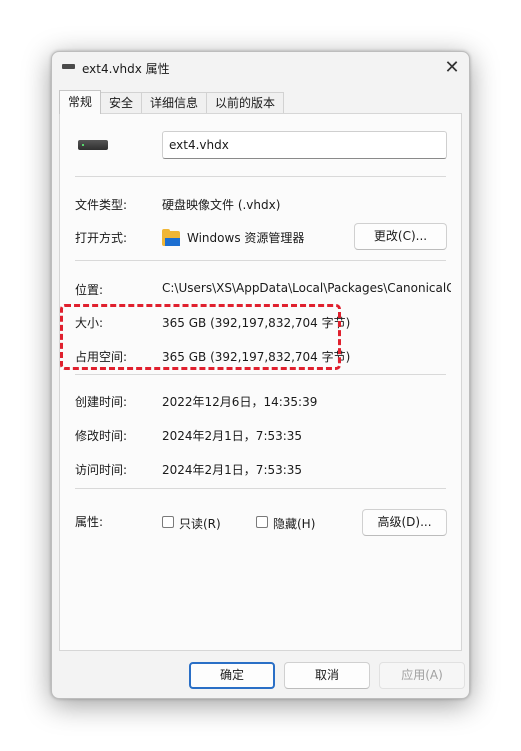  What do you see at coordinates (168, 522) in the screenshot?
I see `readonly-checkbox` at bounding box center [168, 522].